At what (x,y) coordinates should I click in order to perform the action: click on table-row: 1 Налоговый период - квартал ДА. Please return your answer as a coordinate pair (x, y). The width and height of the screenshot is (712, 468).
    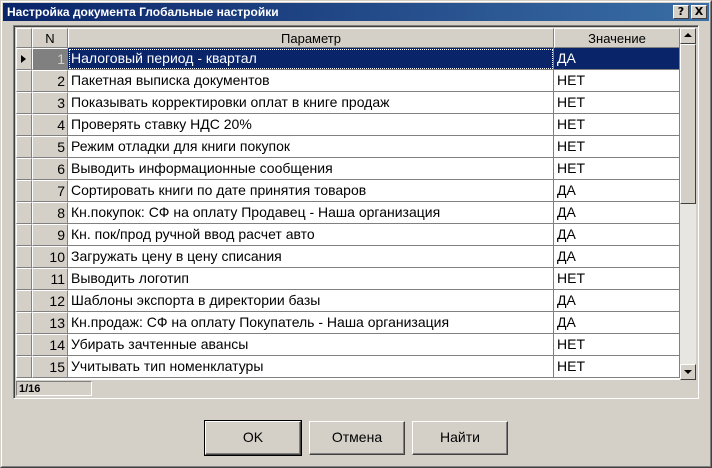
    Looking at the image, I should click on (348, 59).